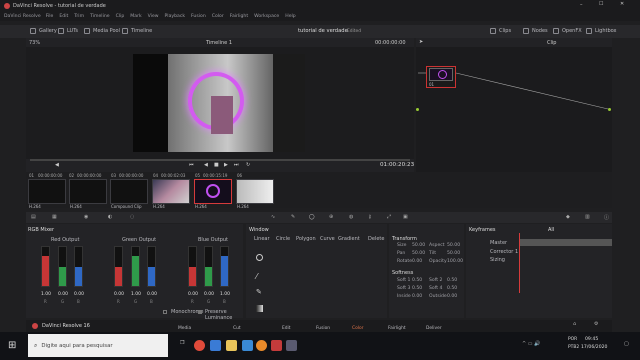 This screenshot has height=360, width=640. I want to click on page-fusion: Fusion, so click(323, 328).